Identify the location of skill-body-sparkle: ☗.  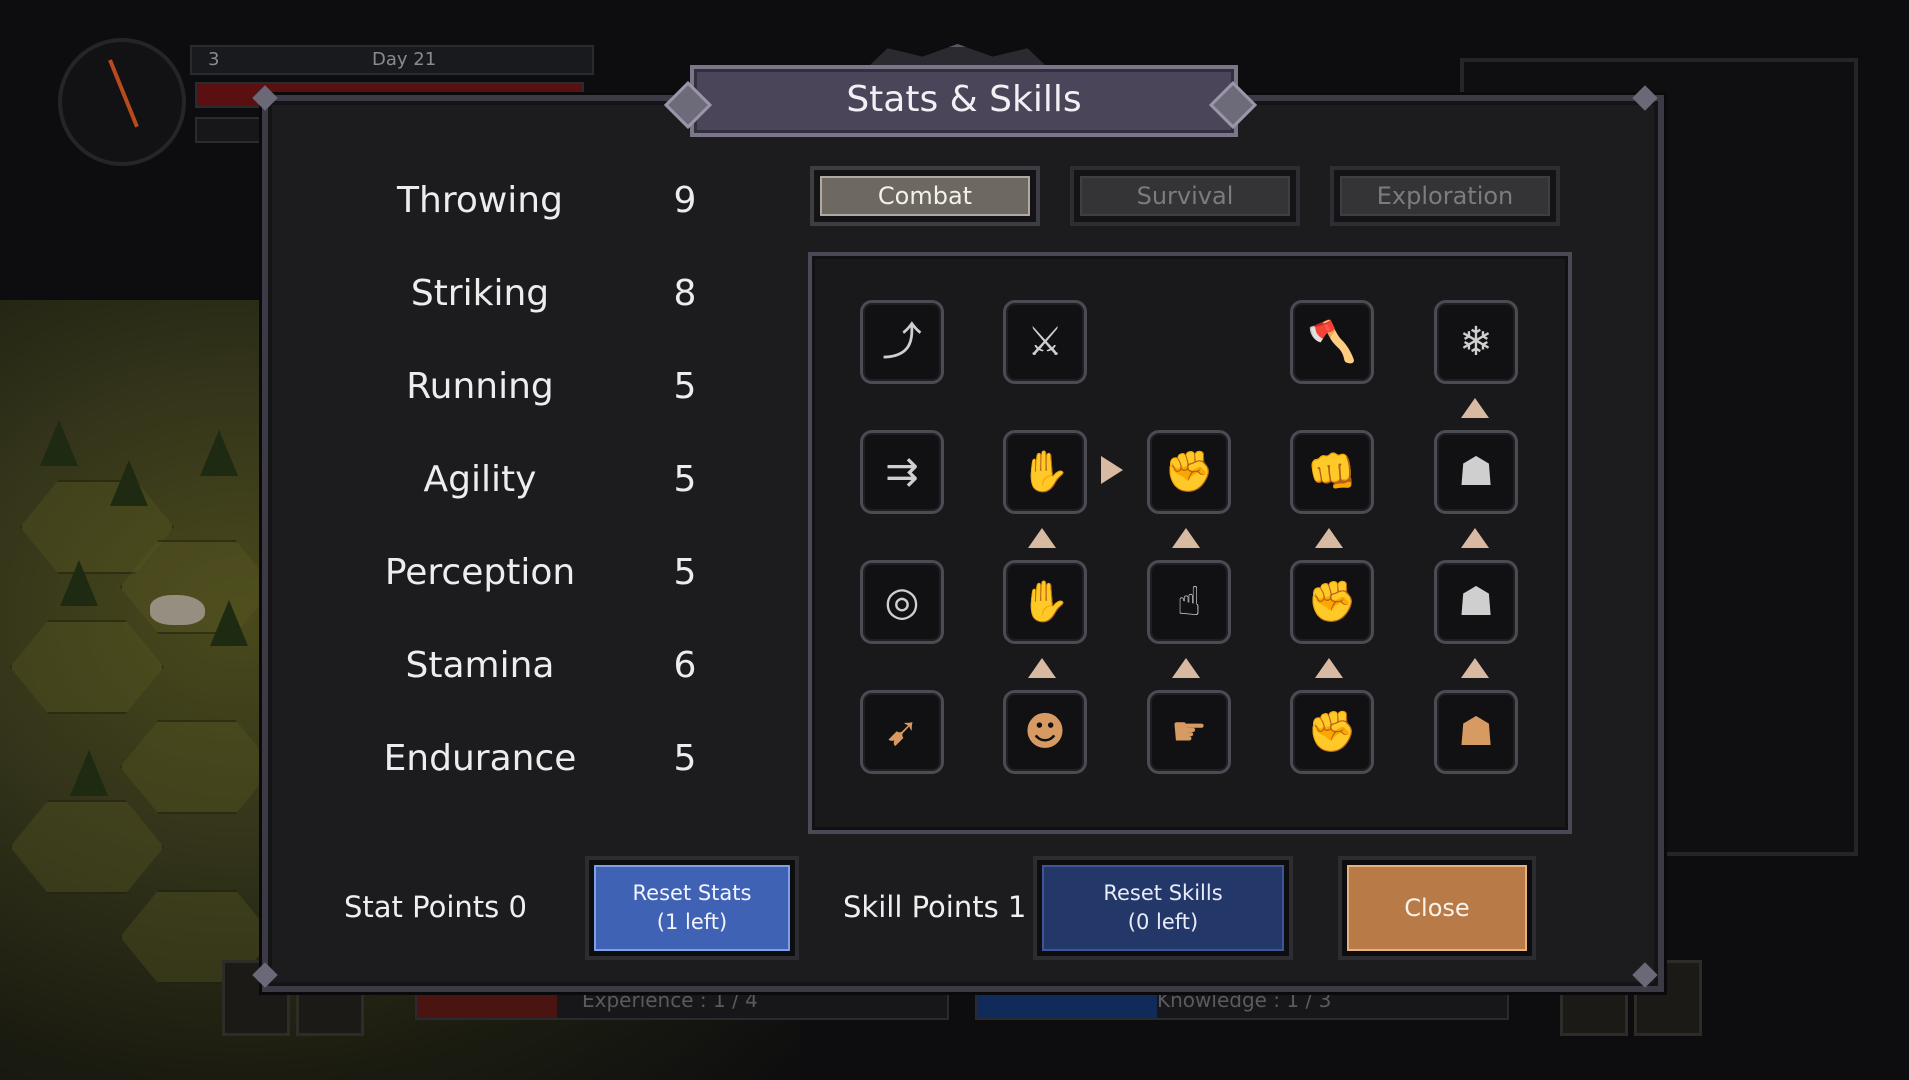
(1476, 602).